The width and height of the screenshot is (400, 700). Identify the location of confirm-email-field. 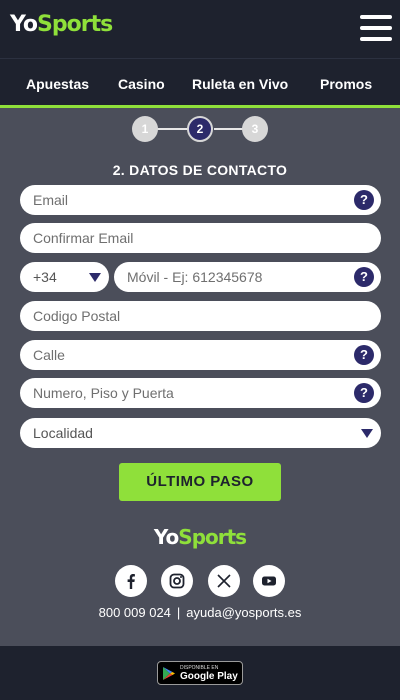
(200, 238).